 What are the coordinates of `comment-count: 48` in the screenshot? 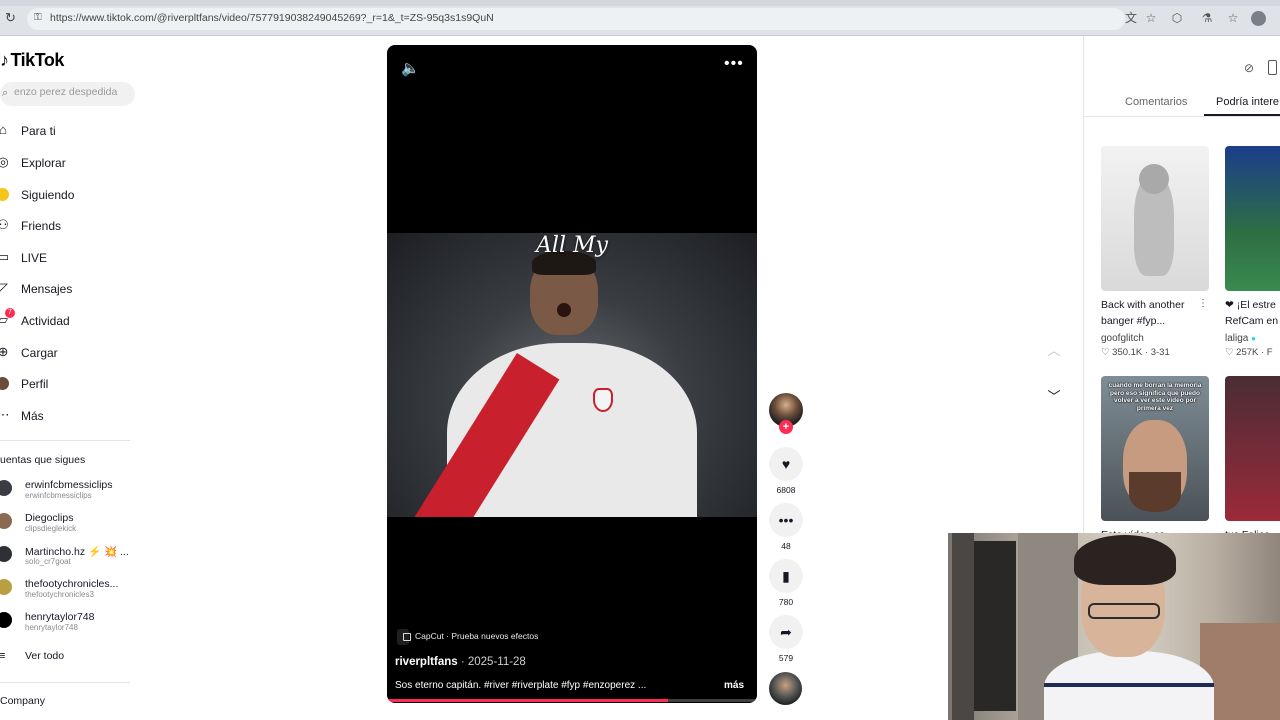 It's located at (786, 546).